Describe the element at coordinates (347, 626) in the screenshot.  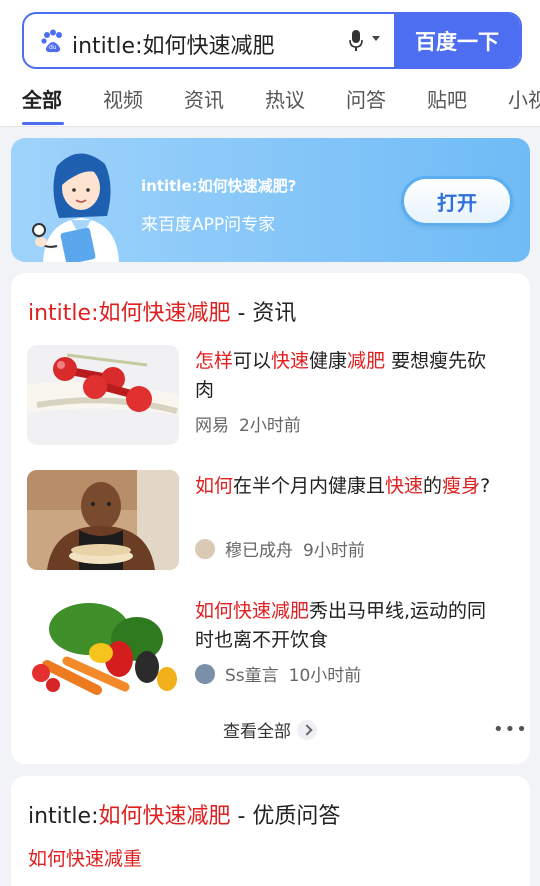
I see `news-title: 如何快速减肥秀出马甲线,运动的同时也离不开饮食` at that location.